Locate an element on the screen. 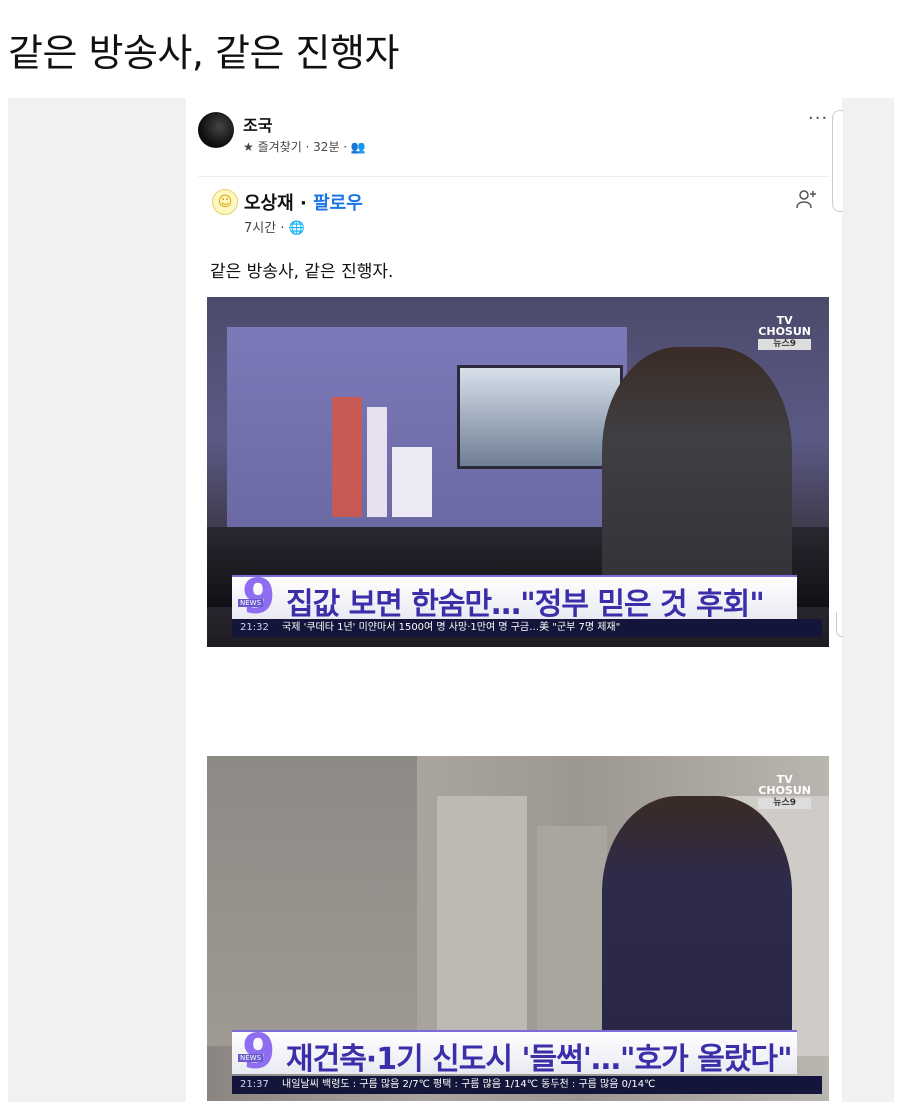  post-meta: ★ 즐겨찾기 · 32분 · 👥 is located at coordinates (304, 147).